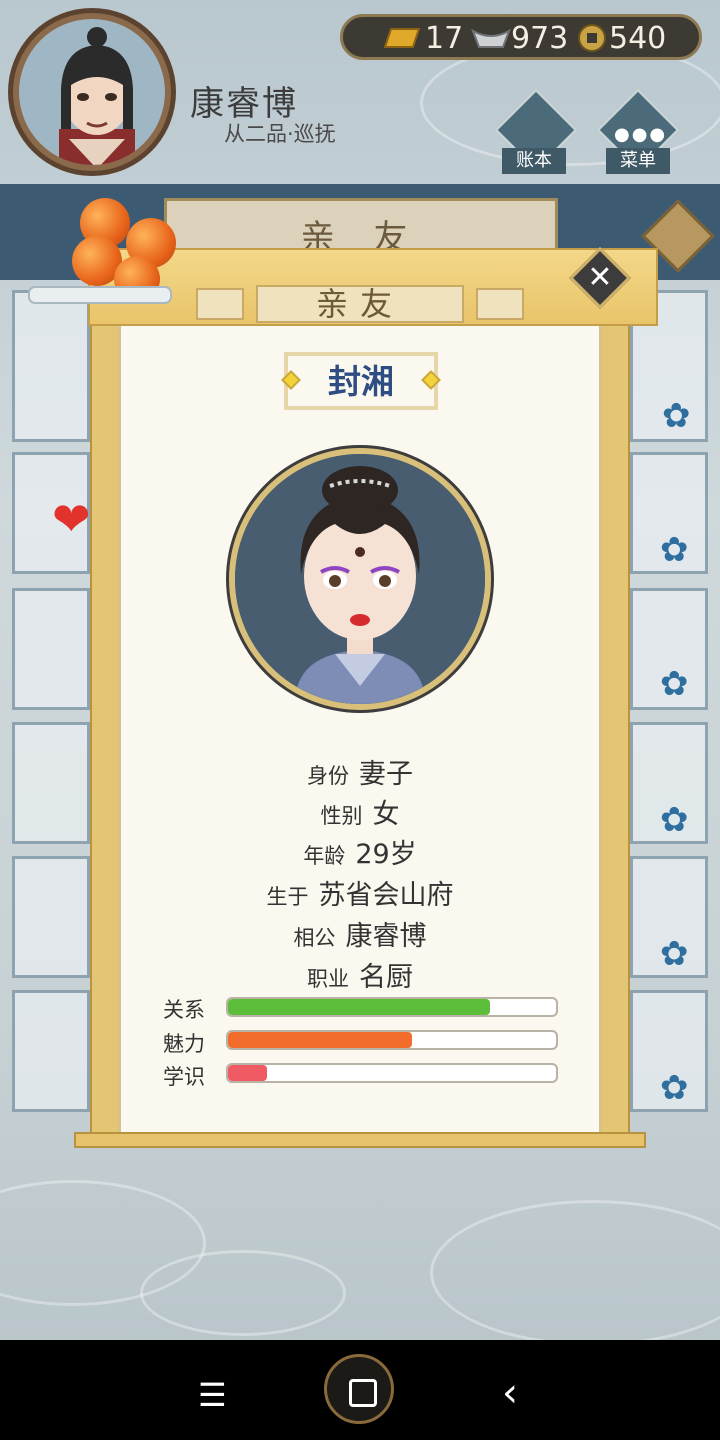  Describe the element at coordinates (641, 134) in the screenshot. I see `more-dots-icon: ●●●` at that location.